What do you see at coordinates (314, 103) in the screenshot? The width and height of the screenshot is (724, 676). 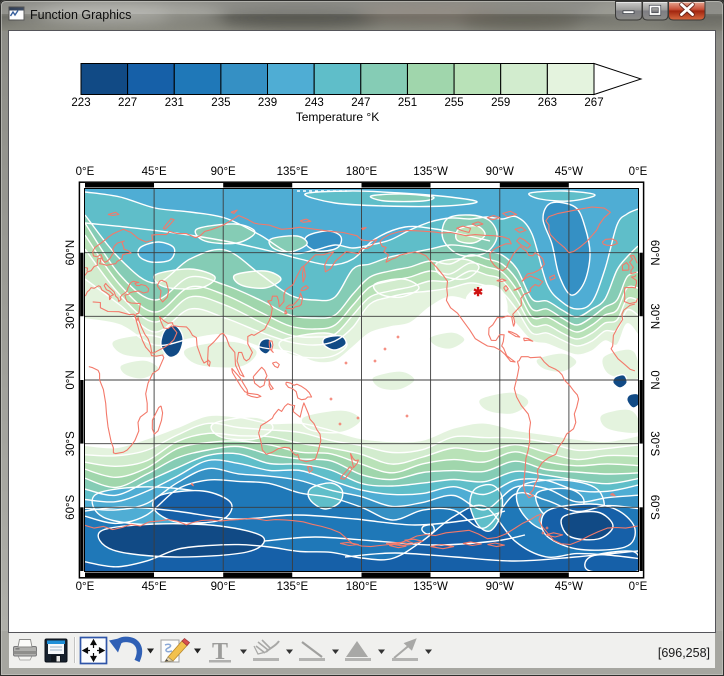 I see `svg-text: 243` at bounding box center [314, 103].